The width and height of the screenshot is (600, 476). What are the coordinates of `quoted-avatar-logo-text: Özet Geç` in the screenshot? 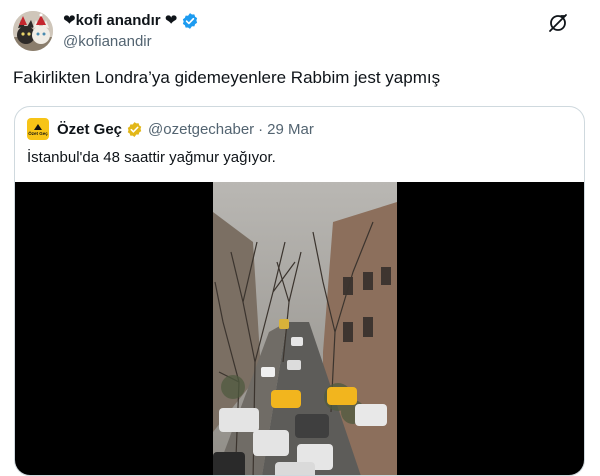 It's located at (38, 133).